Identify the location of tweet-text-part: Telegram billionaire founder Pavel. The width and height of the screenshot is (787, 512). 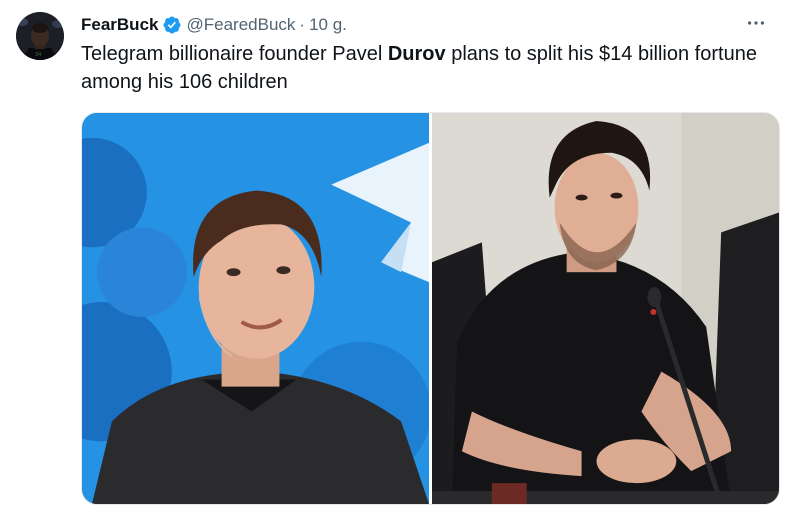
(234, 54).